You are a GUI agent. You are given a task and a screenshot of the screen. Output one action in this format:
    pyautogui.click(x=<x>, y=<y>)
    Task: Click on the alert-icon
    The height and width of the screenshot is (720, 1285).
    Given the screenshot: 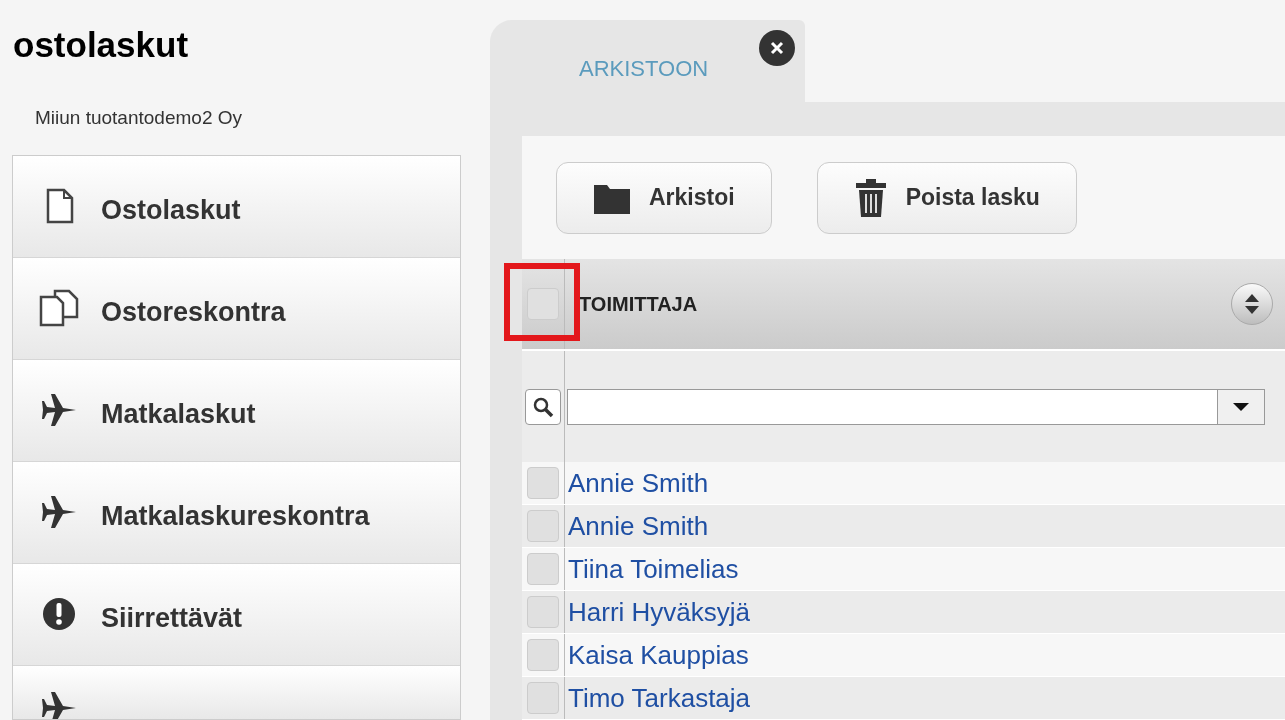 What is the action you would take?
    pyautogui.click(x=59, y=614)
    